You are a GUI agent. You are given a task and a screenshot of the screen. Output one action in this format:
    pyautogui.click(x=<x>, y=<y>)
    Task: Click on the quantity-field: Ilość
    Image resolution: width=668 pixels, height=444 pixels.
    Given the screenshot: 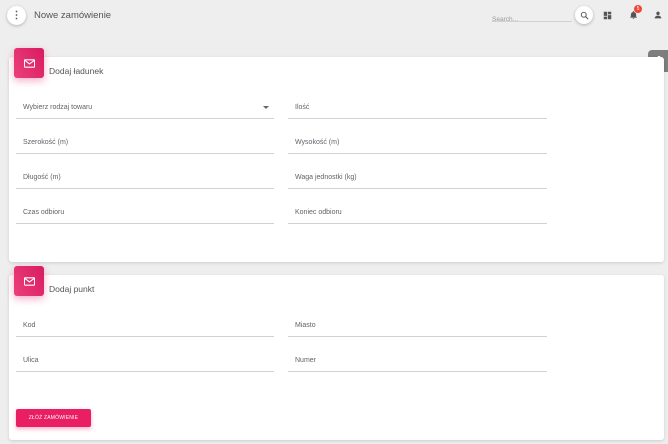 What is the action you would take?
    pyautogui.click(x=417, y=108)
    